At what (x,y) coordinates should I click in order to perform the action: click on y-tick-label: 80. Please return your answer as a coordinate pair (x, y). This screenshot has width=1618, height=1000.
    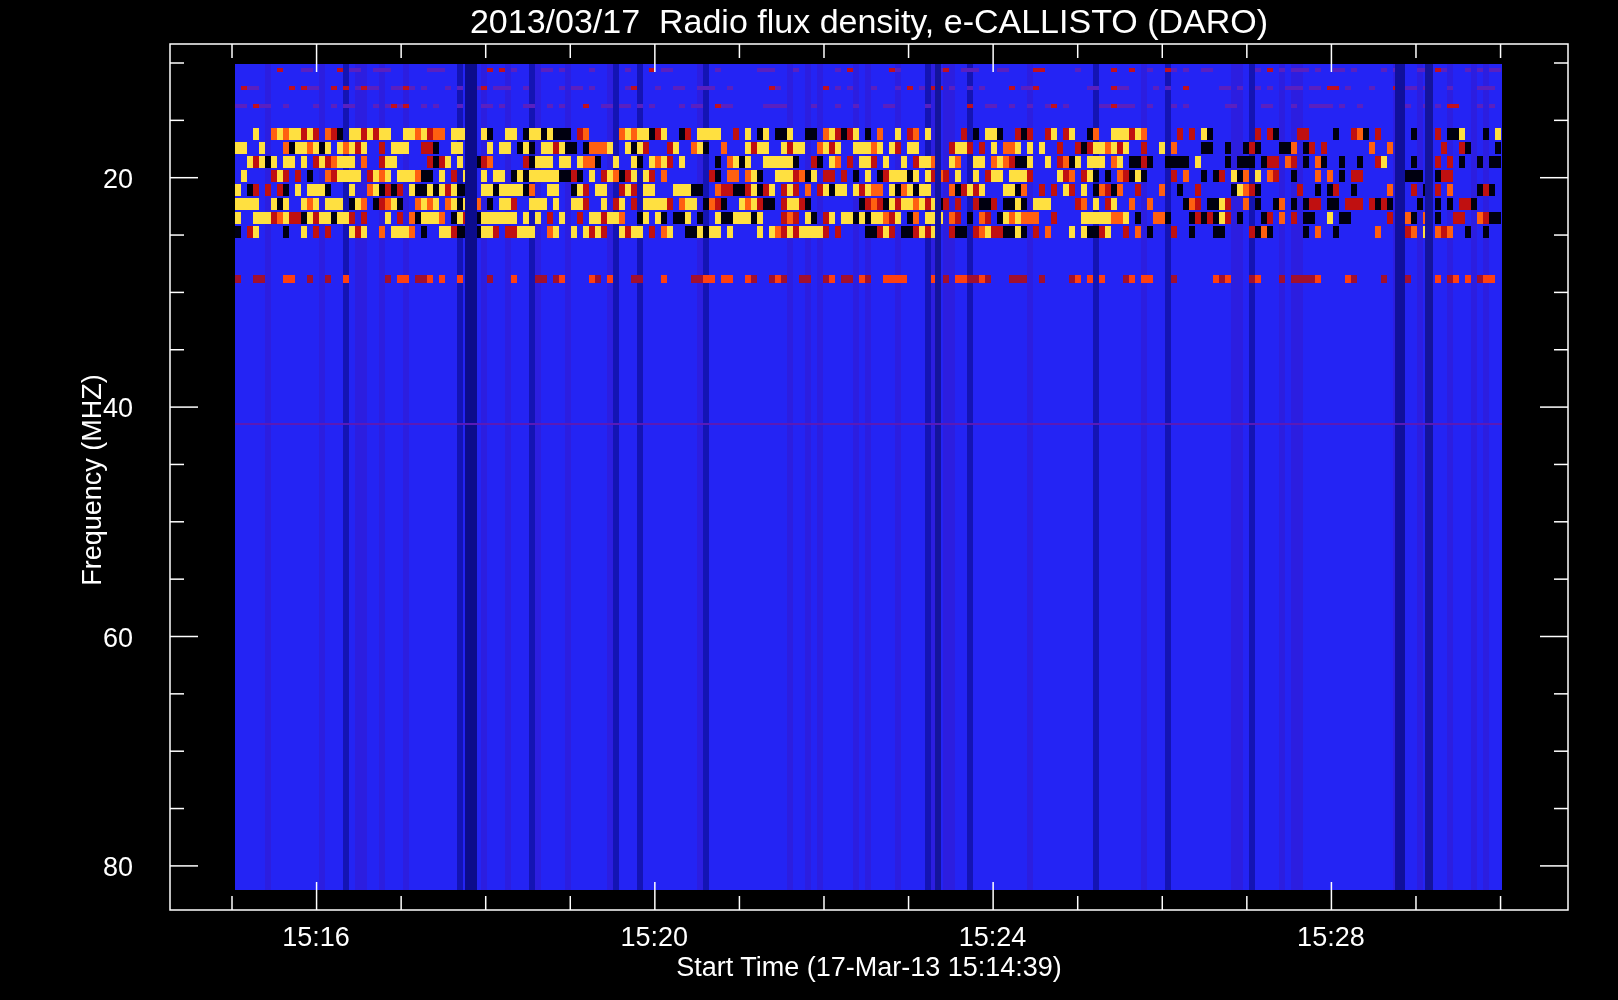
    Looking at the image, I should click on (117, 867).